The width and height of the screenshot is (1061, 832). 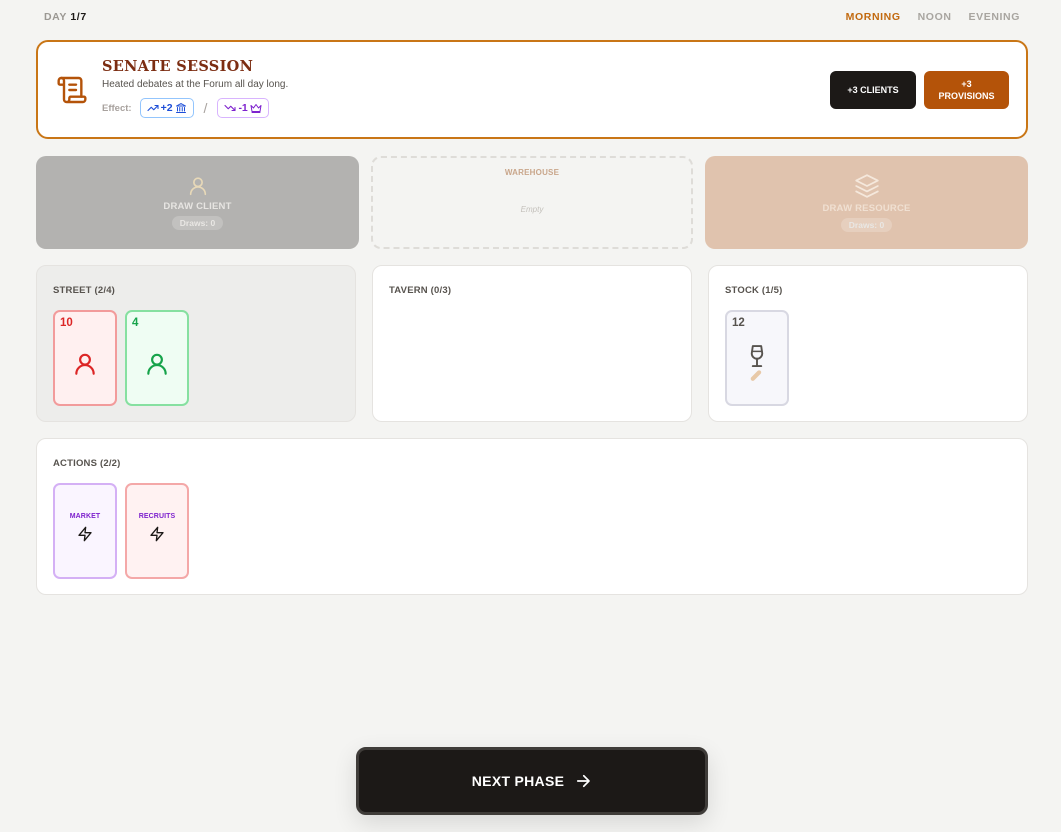 I want to click on arrow-right-icon, so click(x=584, y=781).